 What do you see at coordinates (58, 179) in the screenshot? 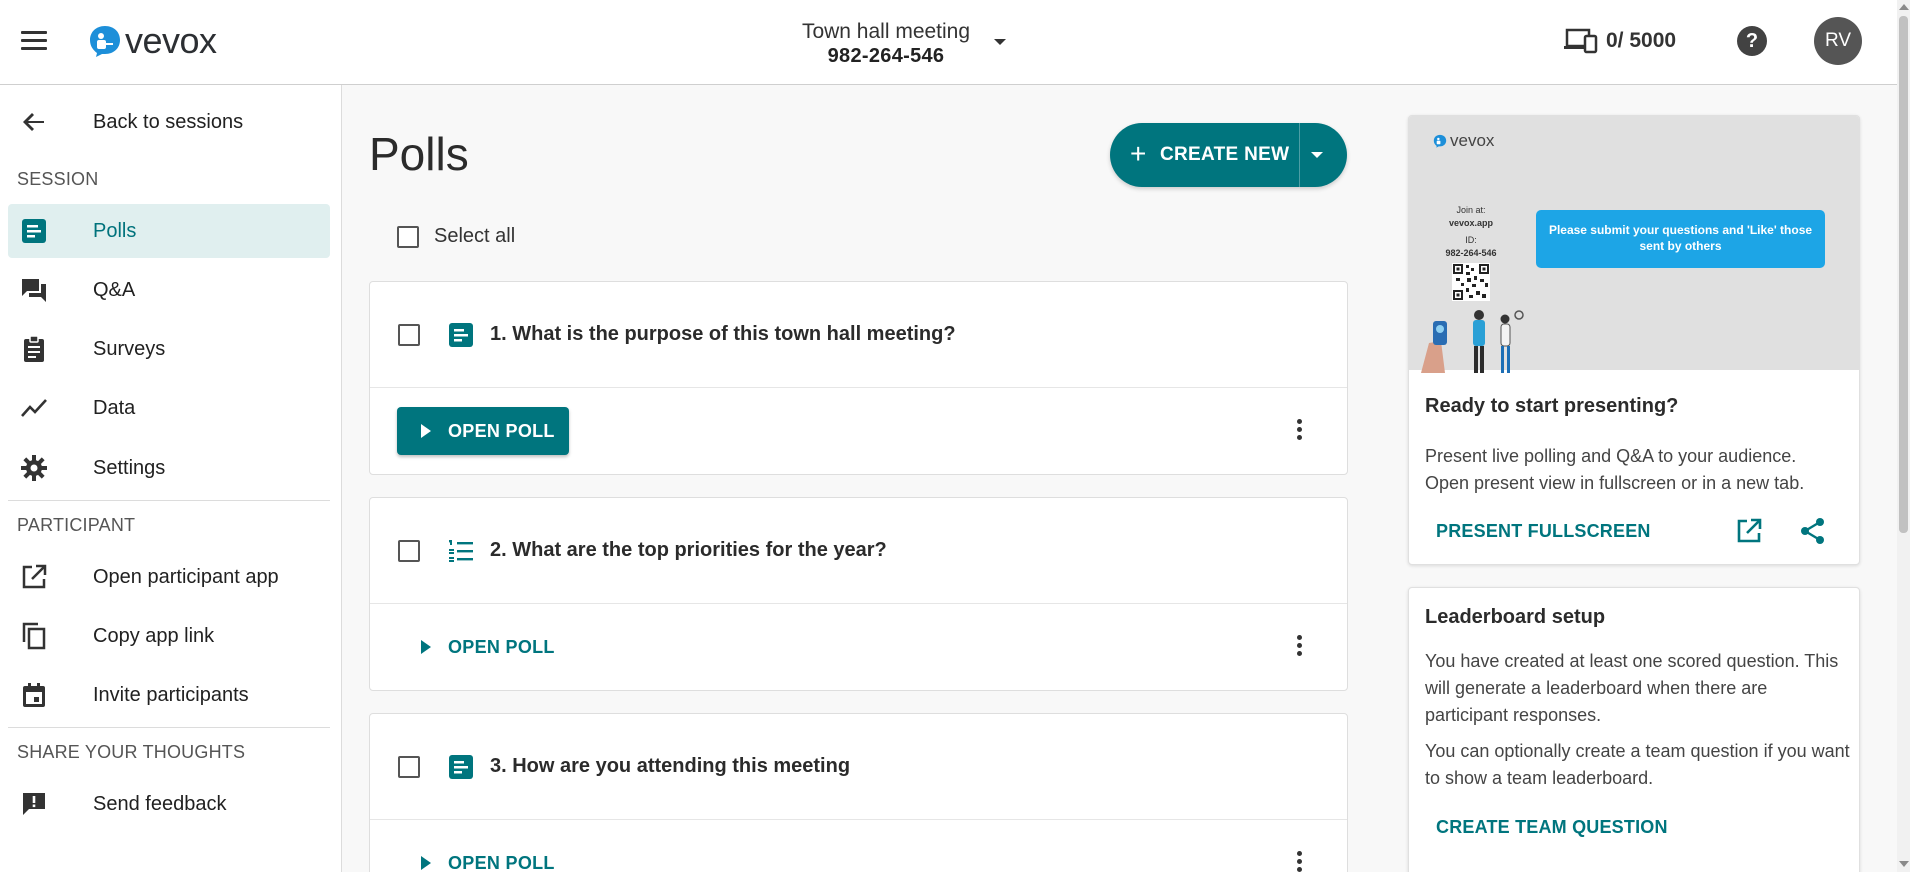
I see `session-section-label: SESSION` at bounding box center [58, 179].